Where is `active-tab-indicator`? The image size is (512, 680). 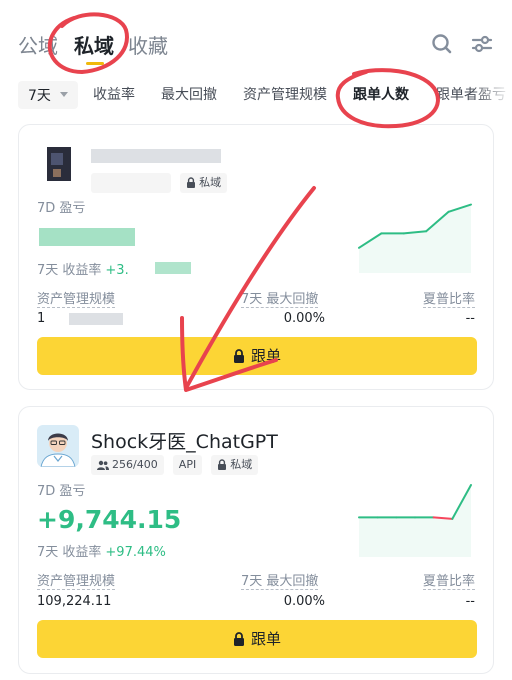
active-tab-indicator is located at coordinates (95, 63).